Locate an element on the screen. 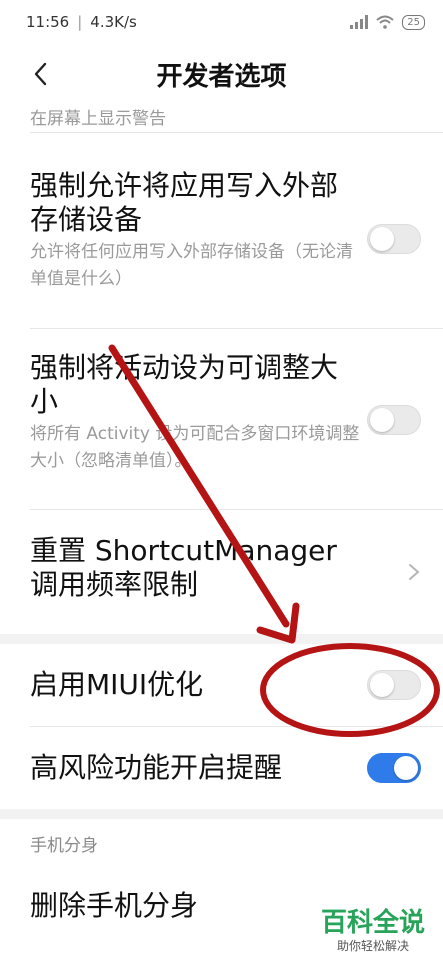 This screenshot has height=960, width=443. item-title: 强制将活动设为可调整大小 is located at coordinates (184, 384).